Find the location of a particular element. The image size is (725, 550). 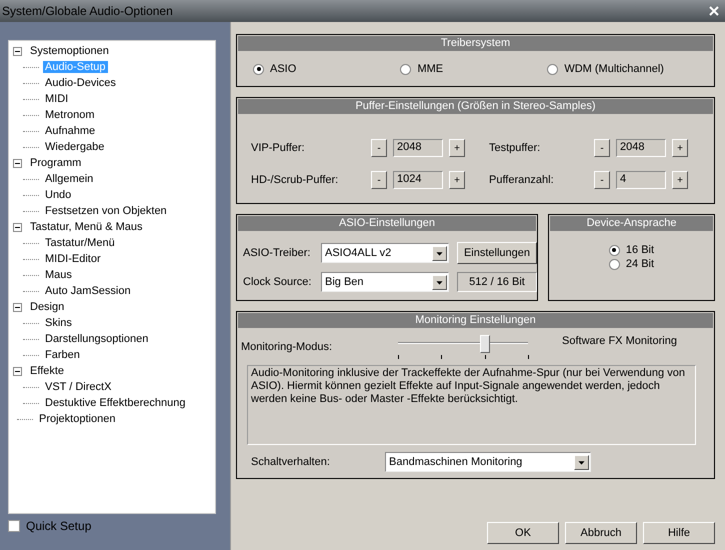

tree-item: Tastatur/Menü is located at coordinates (80, 243).